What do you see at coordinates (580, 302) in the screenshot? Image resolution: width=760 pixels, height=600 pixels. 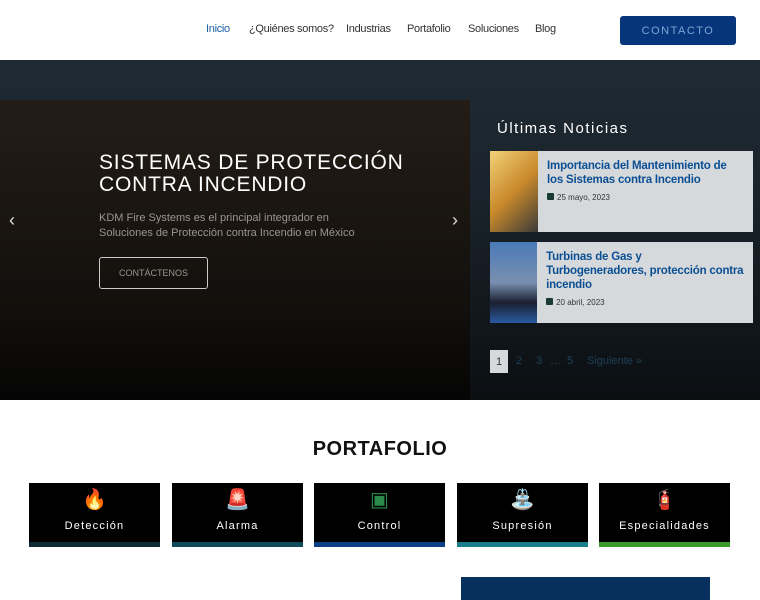 I see `news-date: 20 abril, 2023` at bounding box center [580, 302].